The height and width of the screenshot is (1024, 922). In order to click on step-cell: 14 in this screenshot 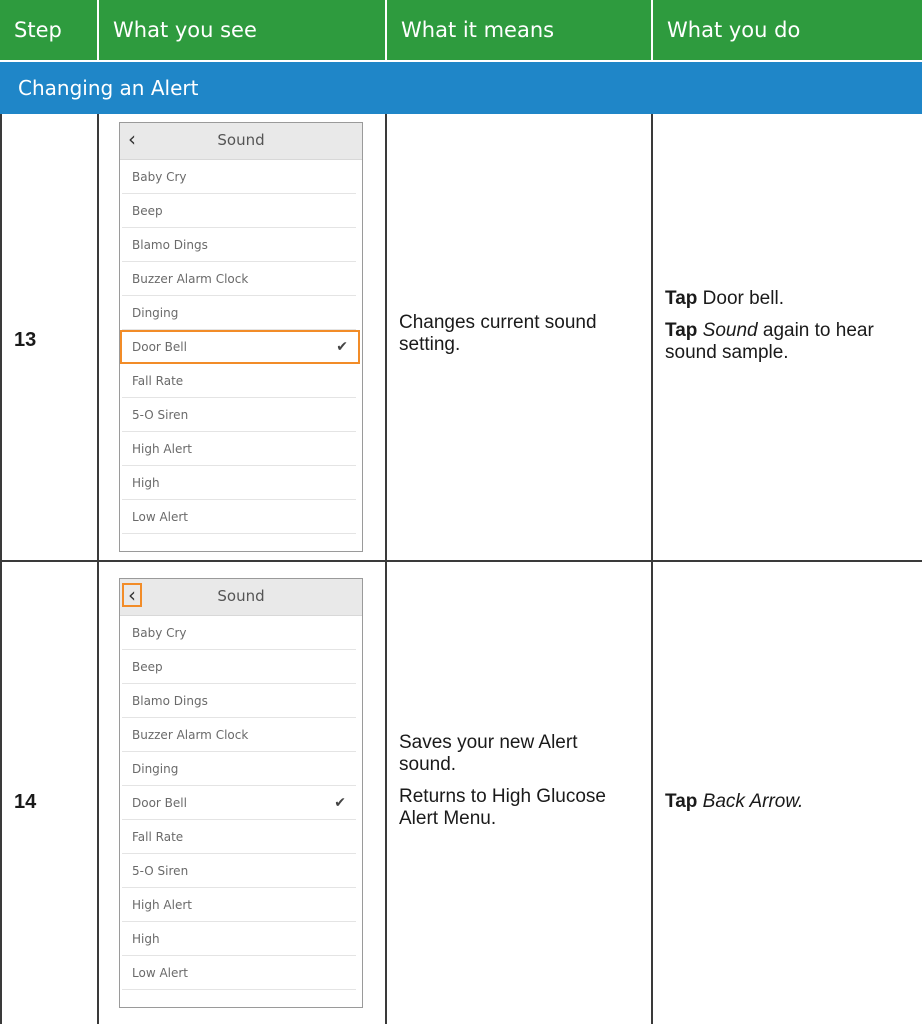, I will do `click(49, 793)`.